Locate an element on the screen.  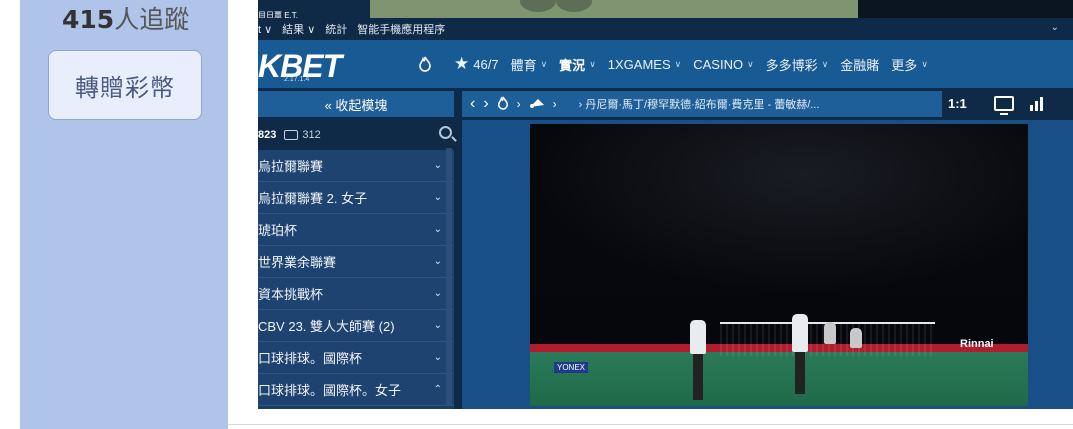
menu-item-results: 結果 ∨ is located at coordinates (298, 29).